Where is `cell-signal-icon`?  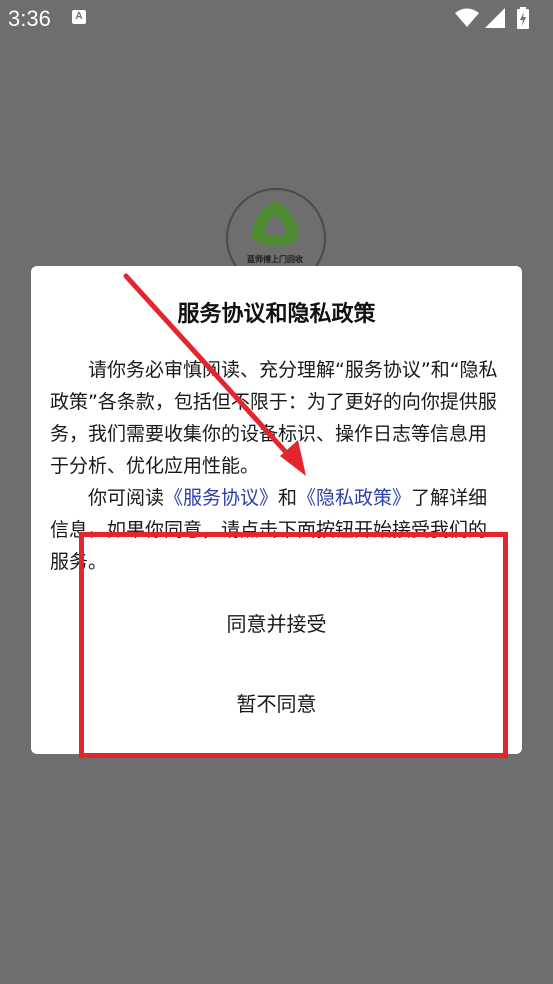 cell-signal-icon is located at coordinates (495, 18).